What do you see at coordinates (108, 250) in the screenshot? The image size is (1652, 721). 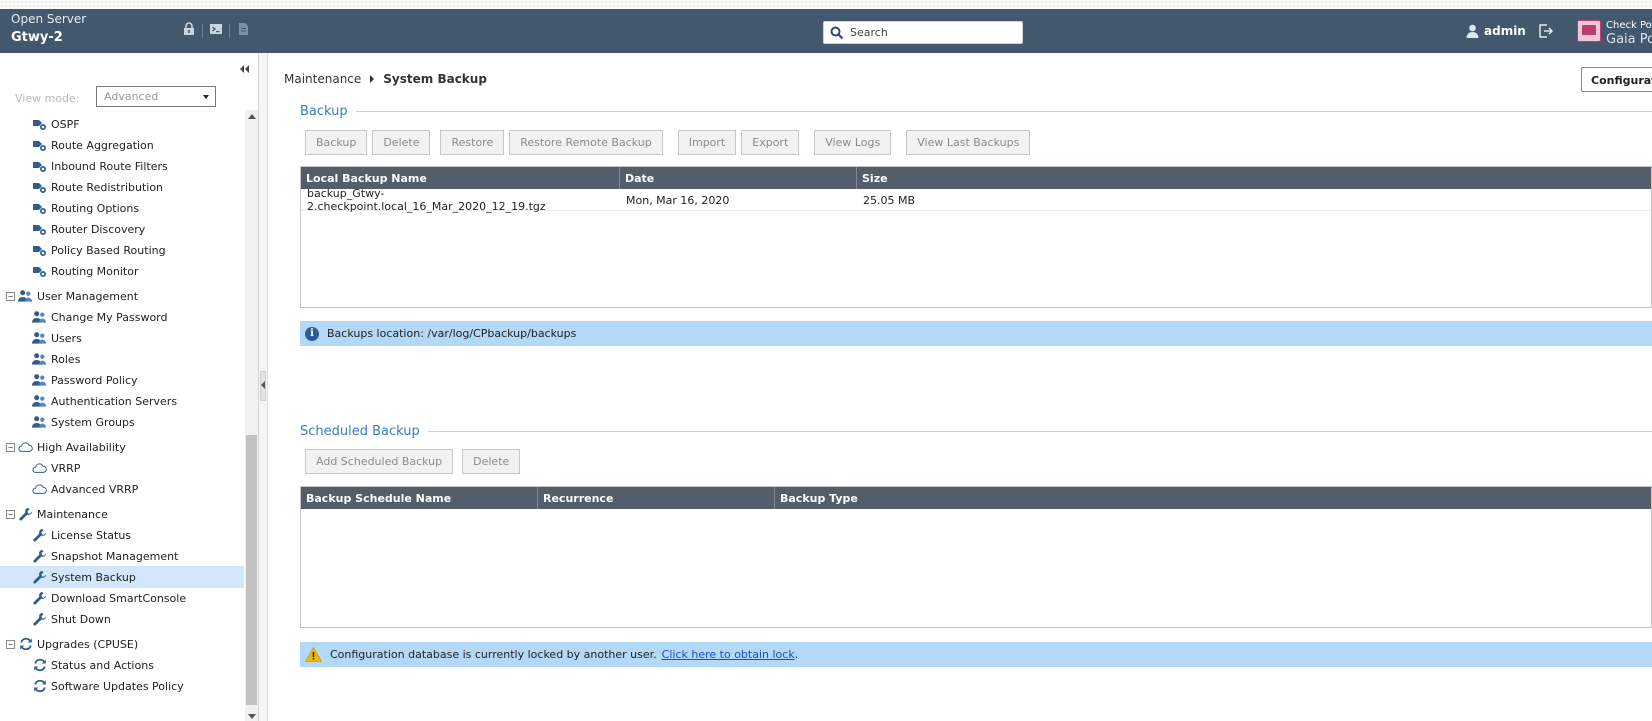 I see `sidebar-item-label: Policy Based Routing` at bounding box center [108, 250].